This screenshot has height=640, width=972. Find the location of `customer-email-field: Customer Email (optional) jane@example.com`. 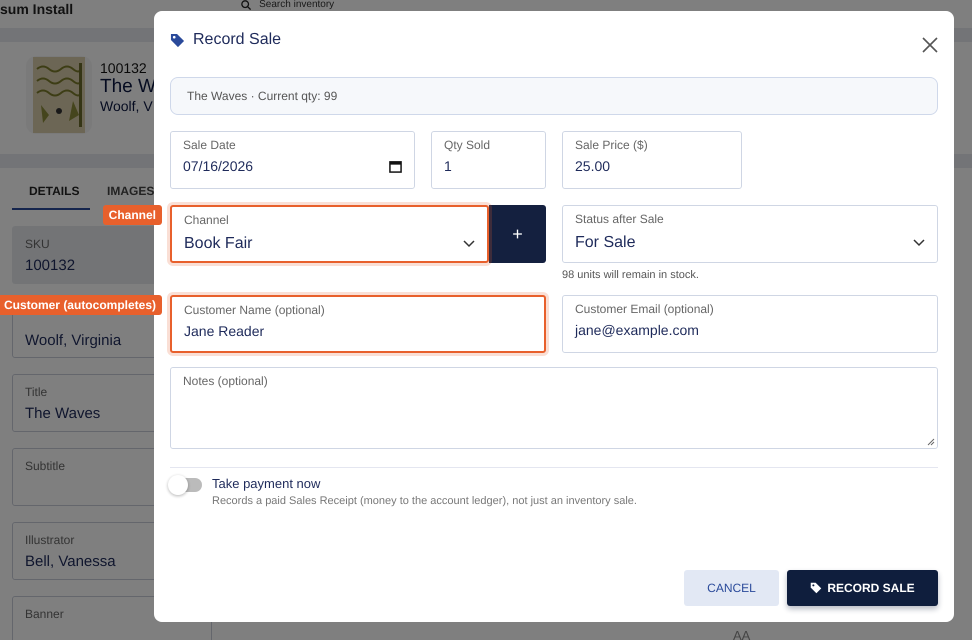

customer-email-field: Customer Email (optional) jane@example.com is located at coordinates (750, 324).